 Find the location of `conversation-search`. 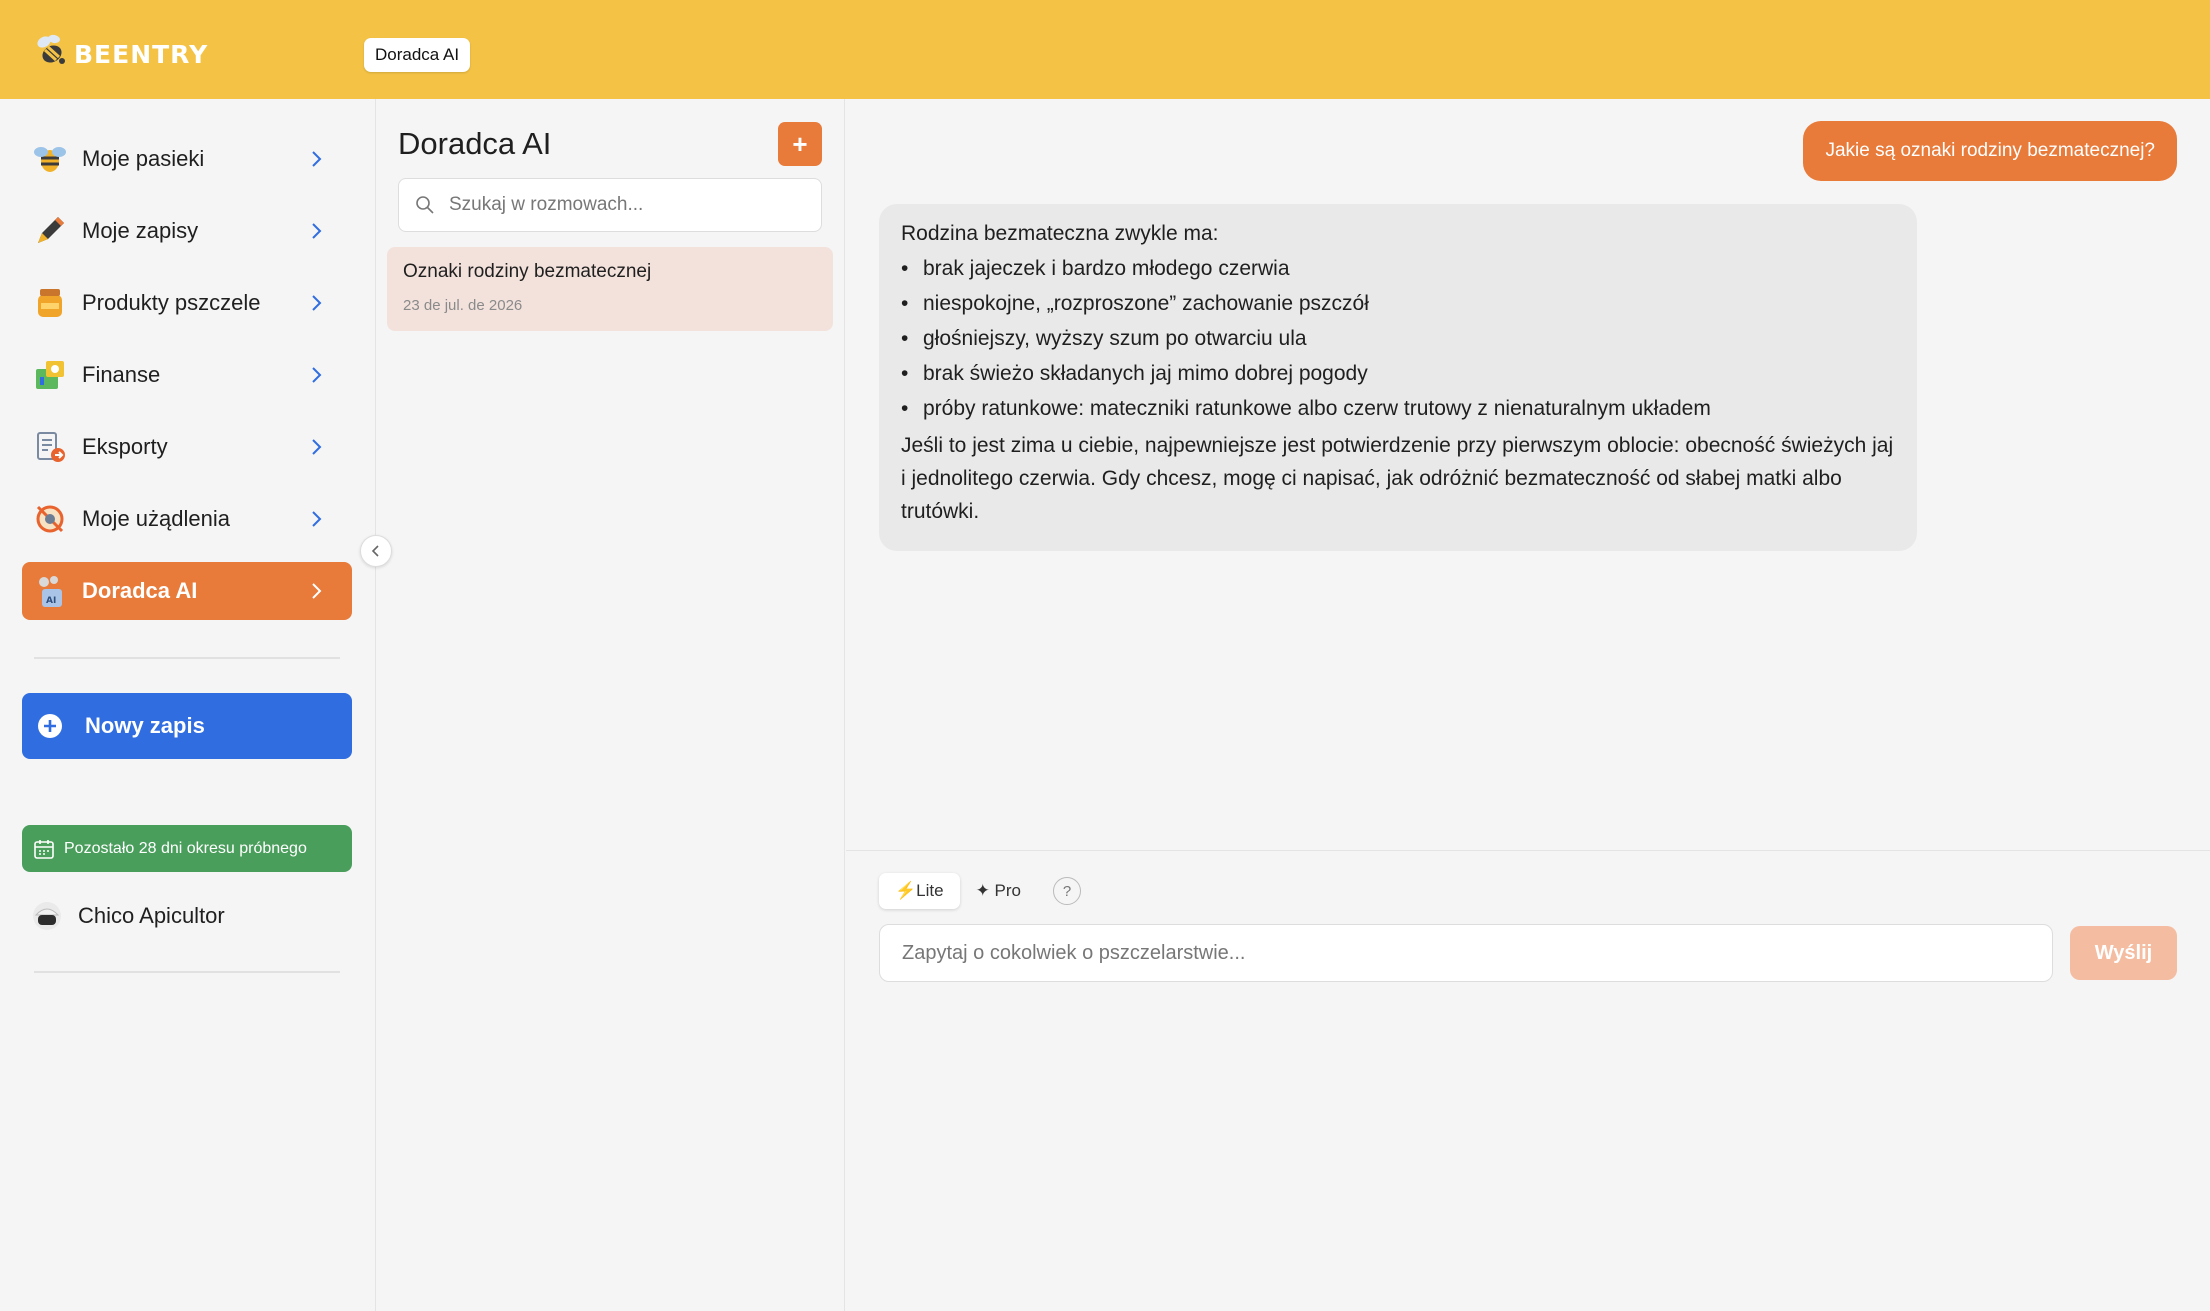

conversation-search is located at coordinates (610, 205).